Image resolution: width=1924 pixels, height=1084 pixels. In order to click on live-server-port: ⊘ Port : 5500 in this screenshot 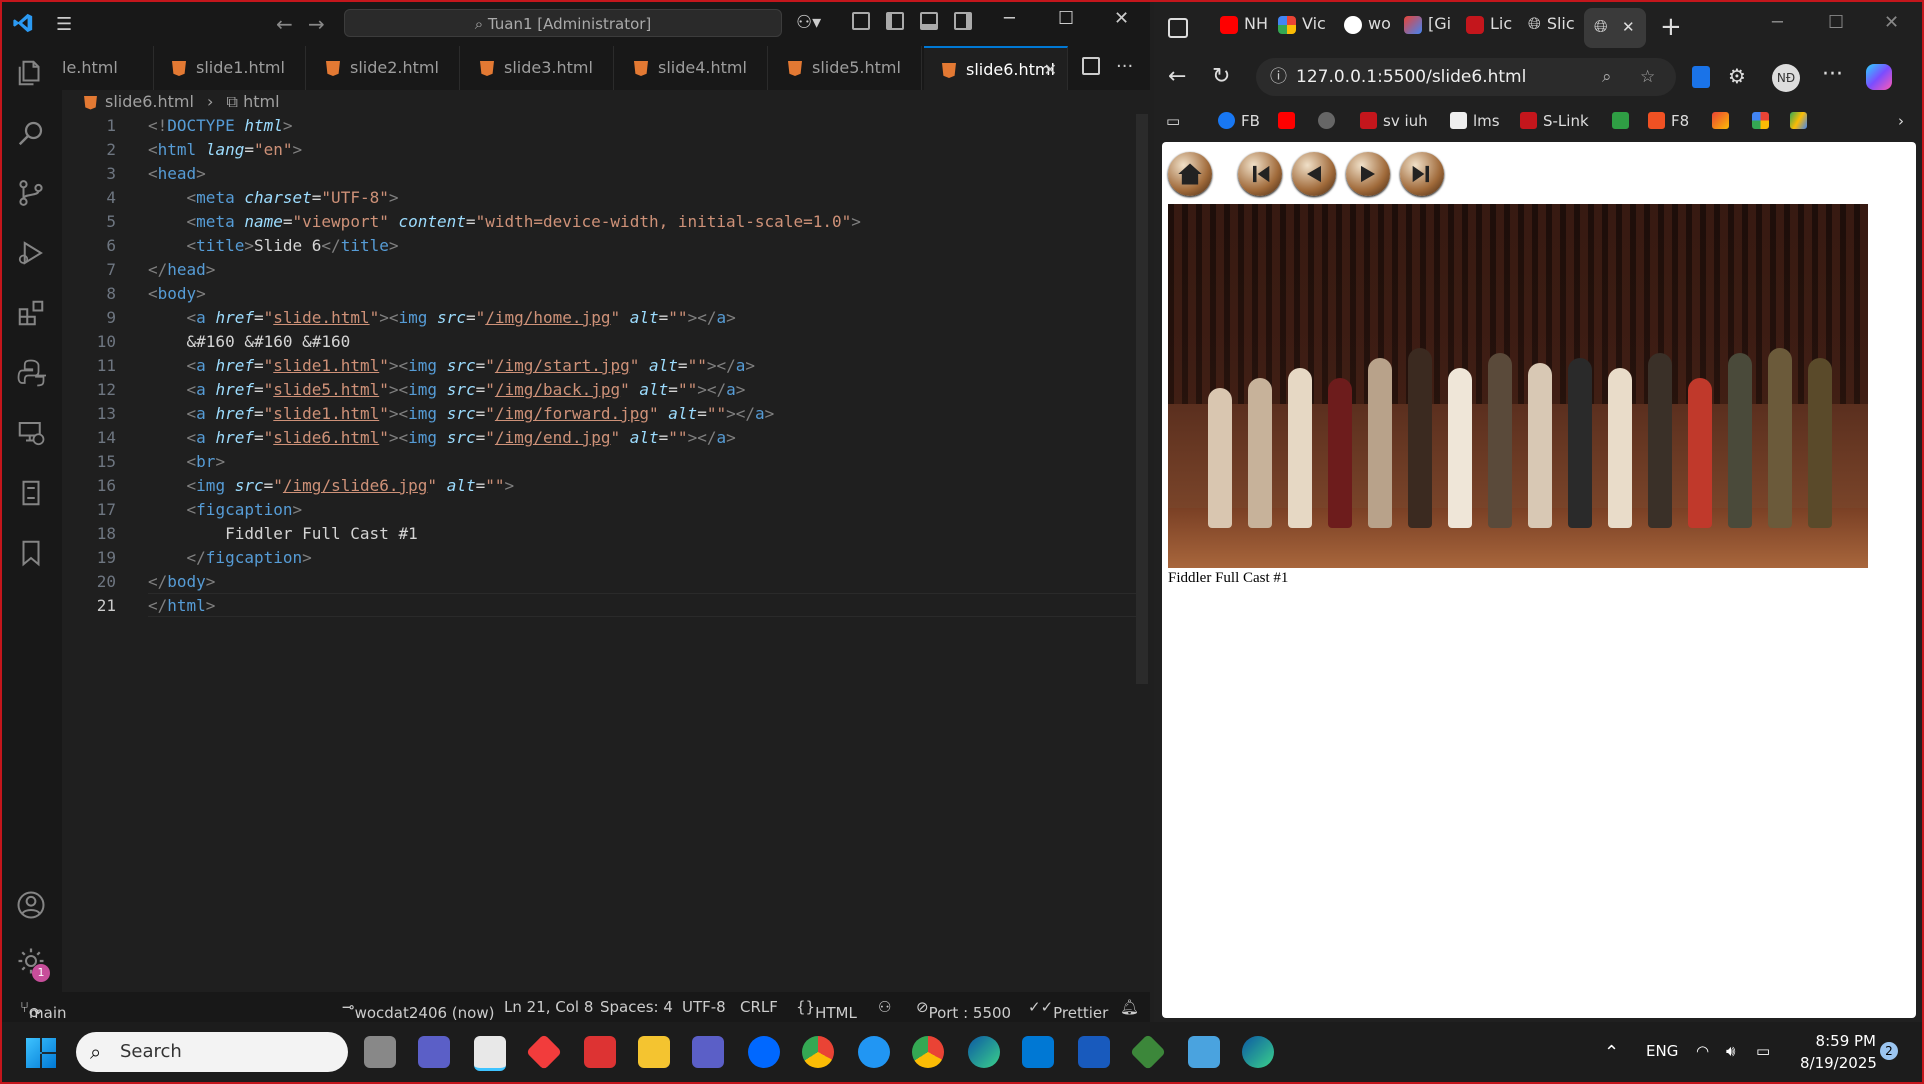, I will do `click(963, 1010)`.